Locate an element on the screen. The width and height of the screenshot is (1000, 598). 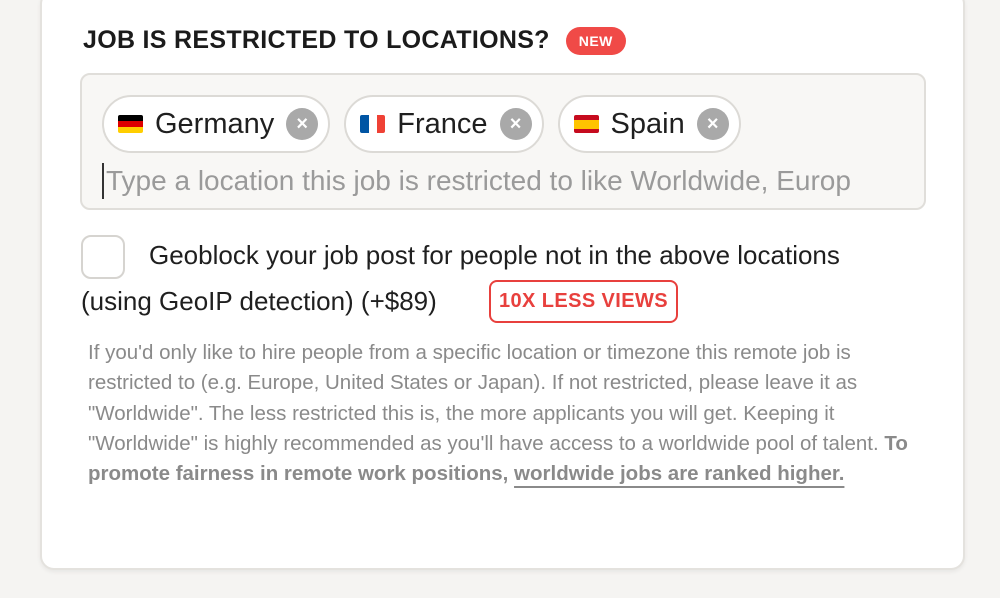
france-flag-icon is located at coordinates (373, 124).